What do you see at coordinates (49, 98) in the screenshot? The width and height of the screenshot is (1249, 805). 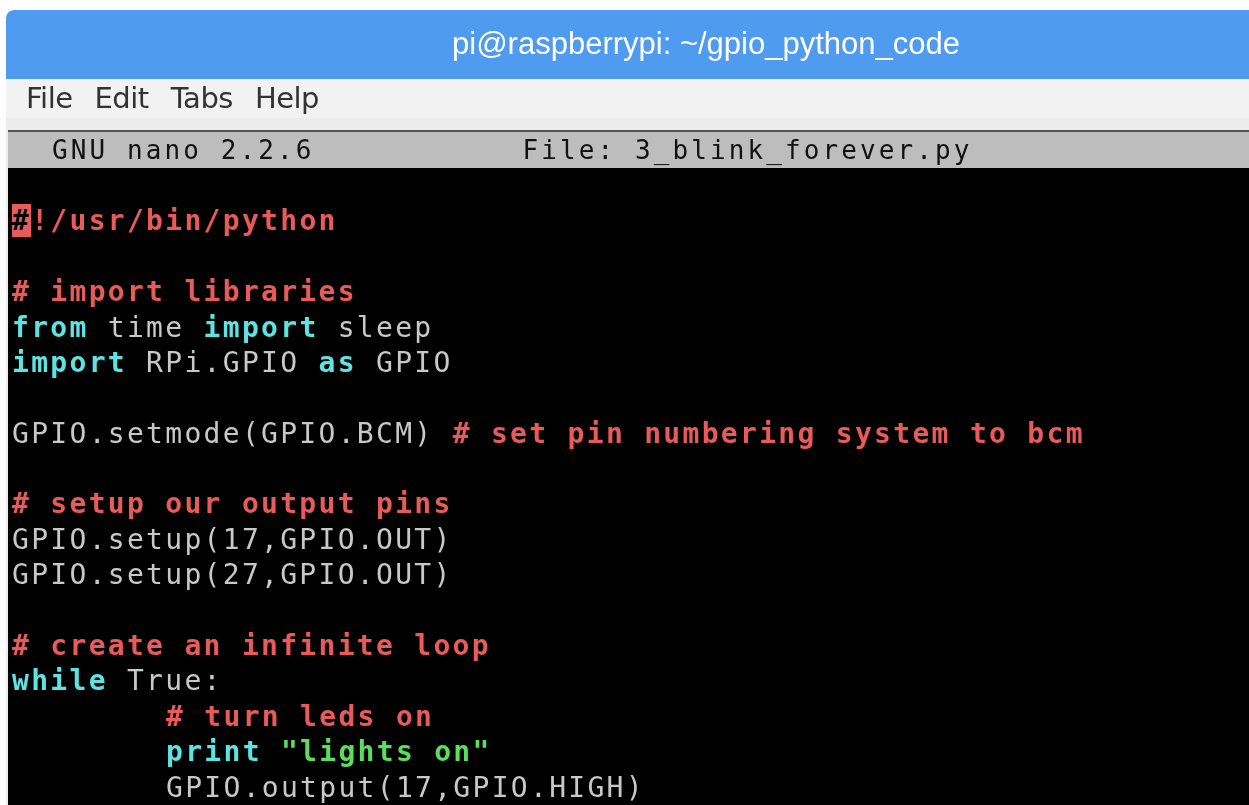 I see `menu-item: File` at bounding box center [49, 98].